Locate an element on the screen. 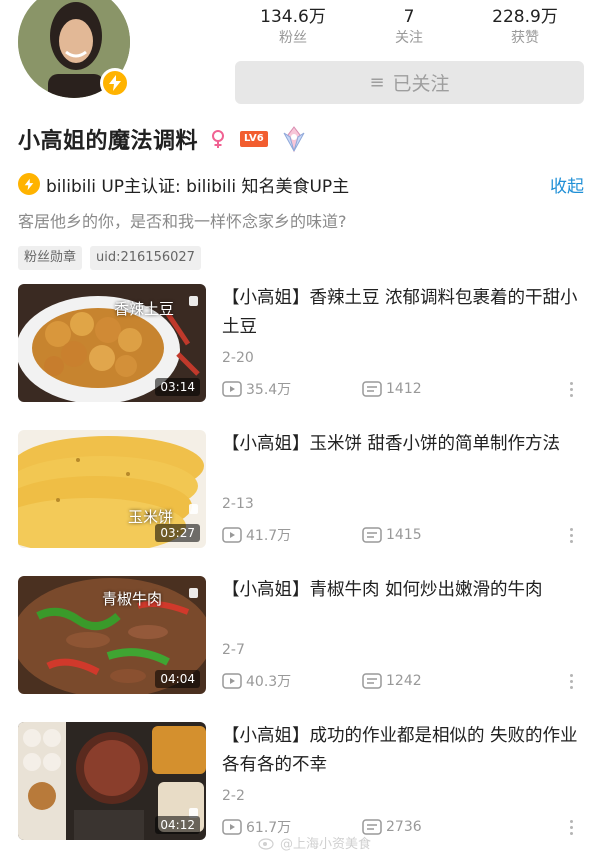  avatar is located at coordinates (74, 49).